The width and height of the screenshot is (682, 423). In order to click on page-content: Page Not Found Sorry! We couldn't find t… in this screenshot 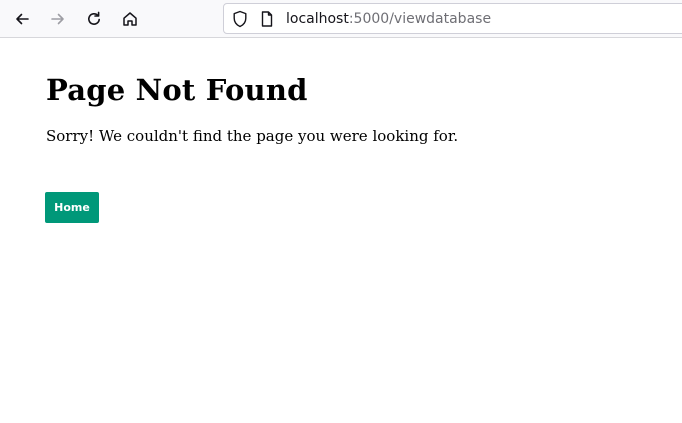, I will do `click(252, 107)`.